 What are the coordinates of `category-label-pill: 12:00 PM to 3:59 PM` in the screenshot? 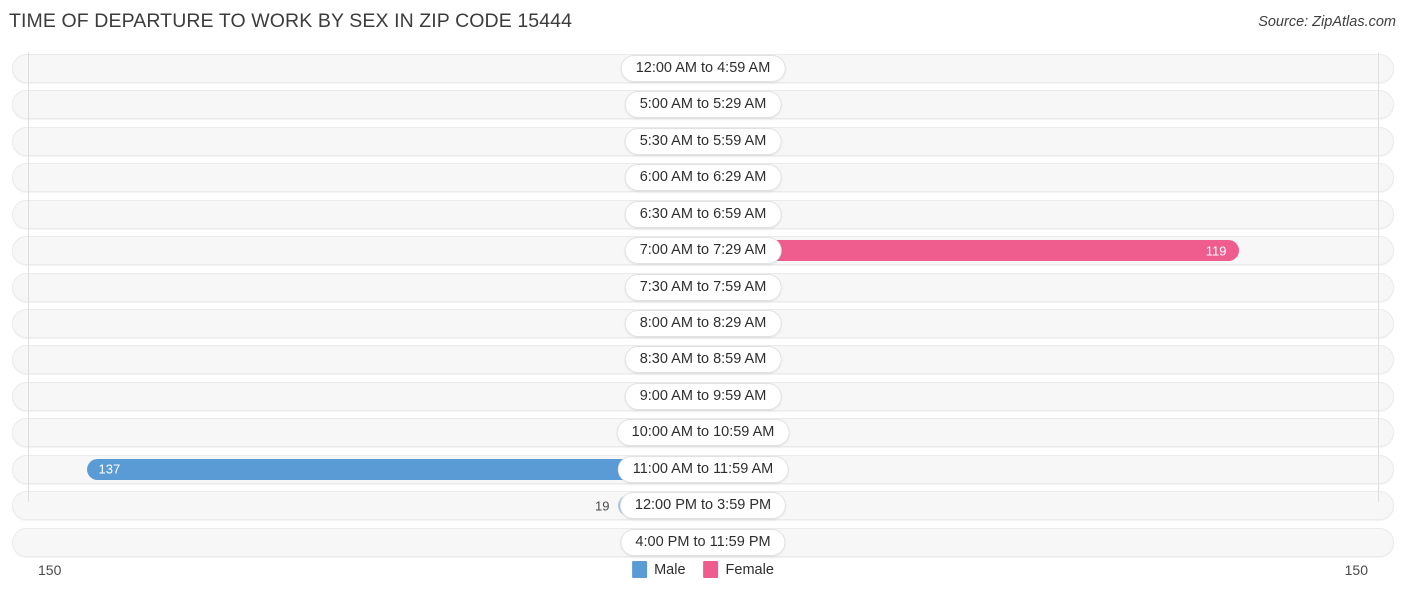 It's located at (703, 506).